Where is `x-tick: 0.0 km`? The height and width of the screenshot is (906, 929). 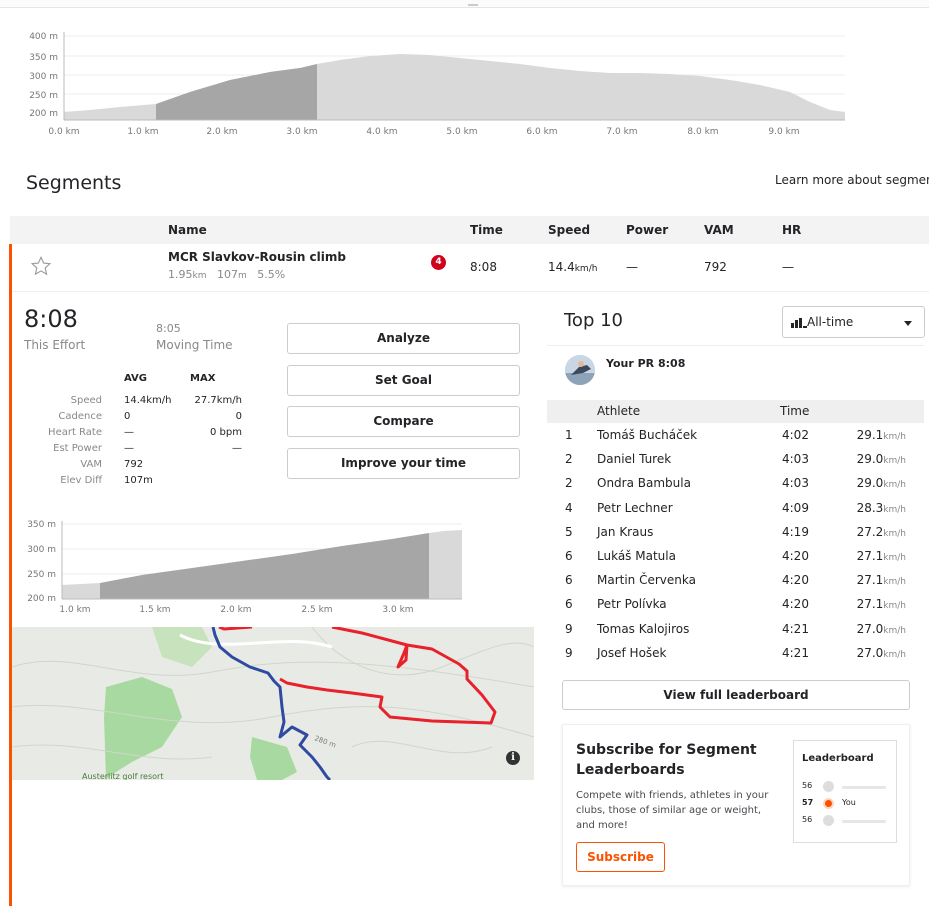
x-tick: 0.0 km is located at coordinates (63, 132).